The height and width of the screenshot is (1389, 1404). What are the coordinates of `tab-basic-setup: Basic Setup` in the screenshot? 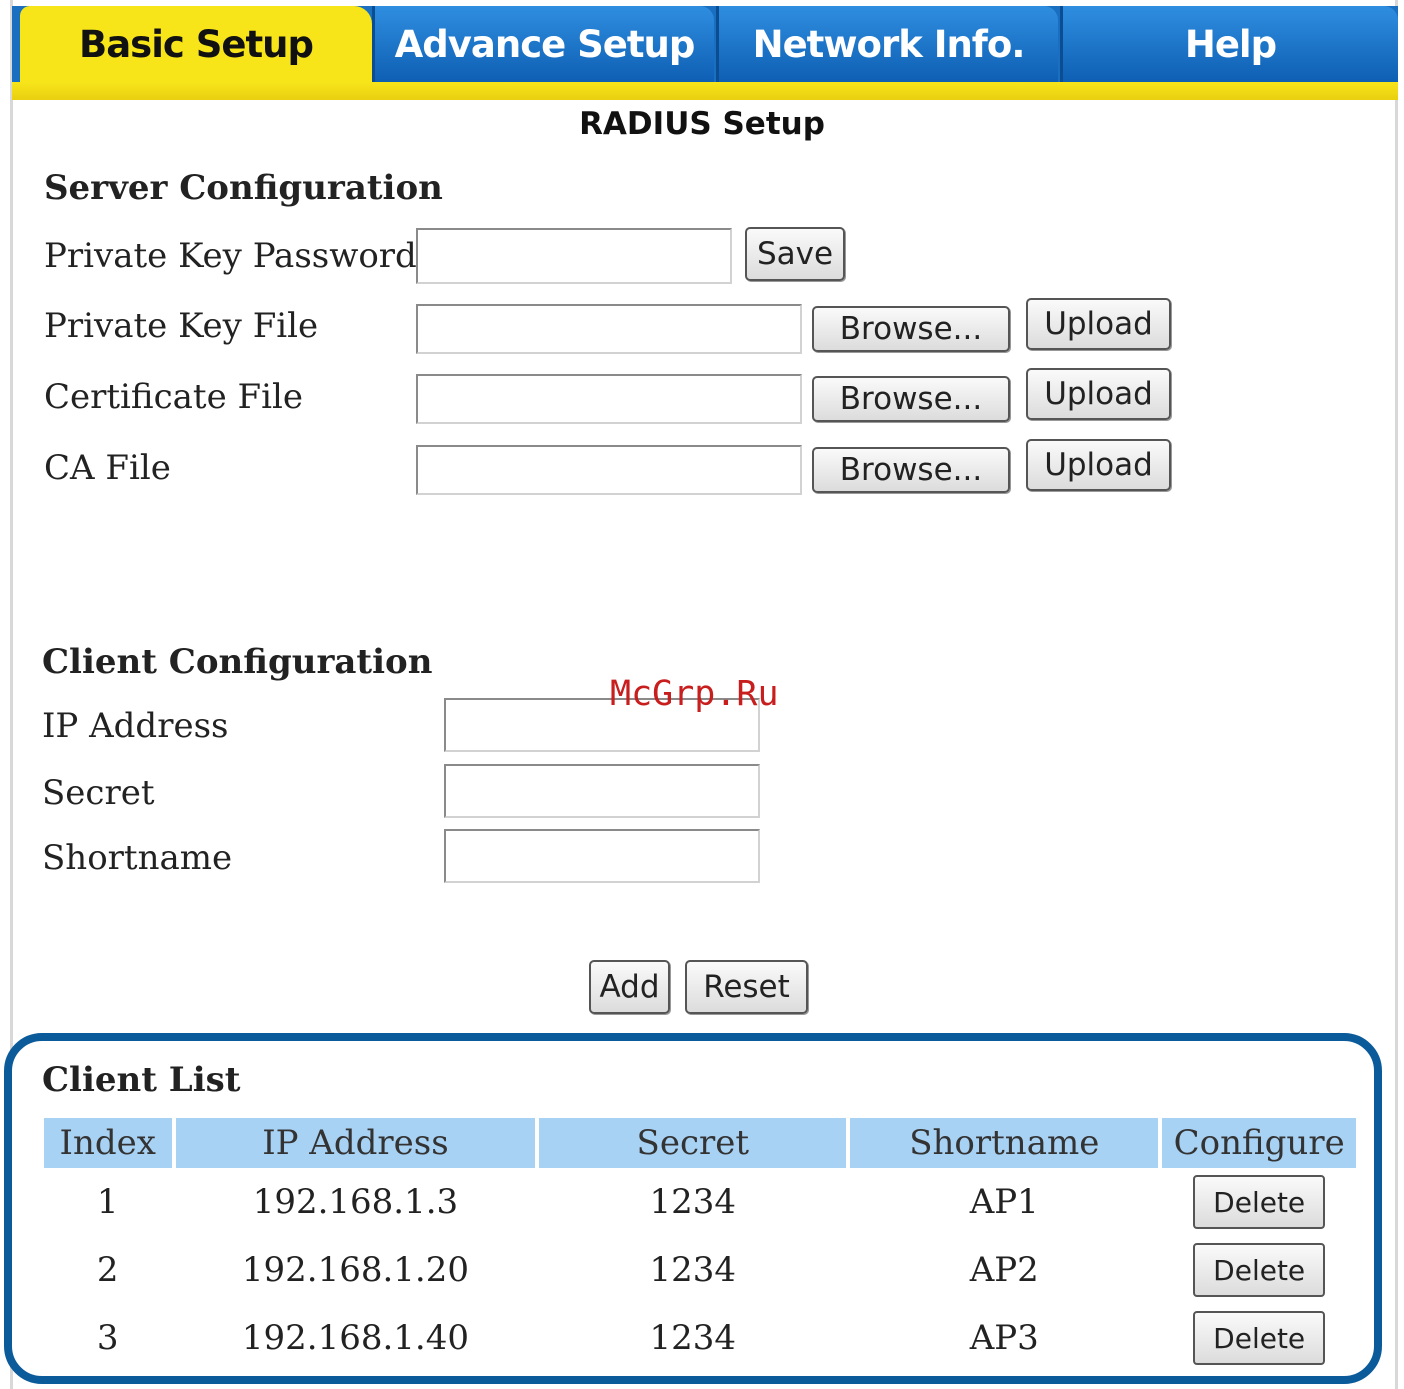 It's located at (196, 44).